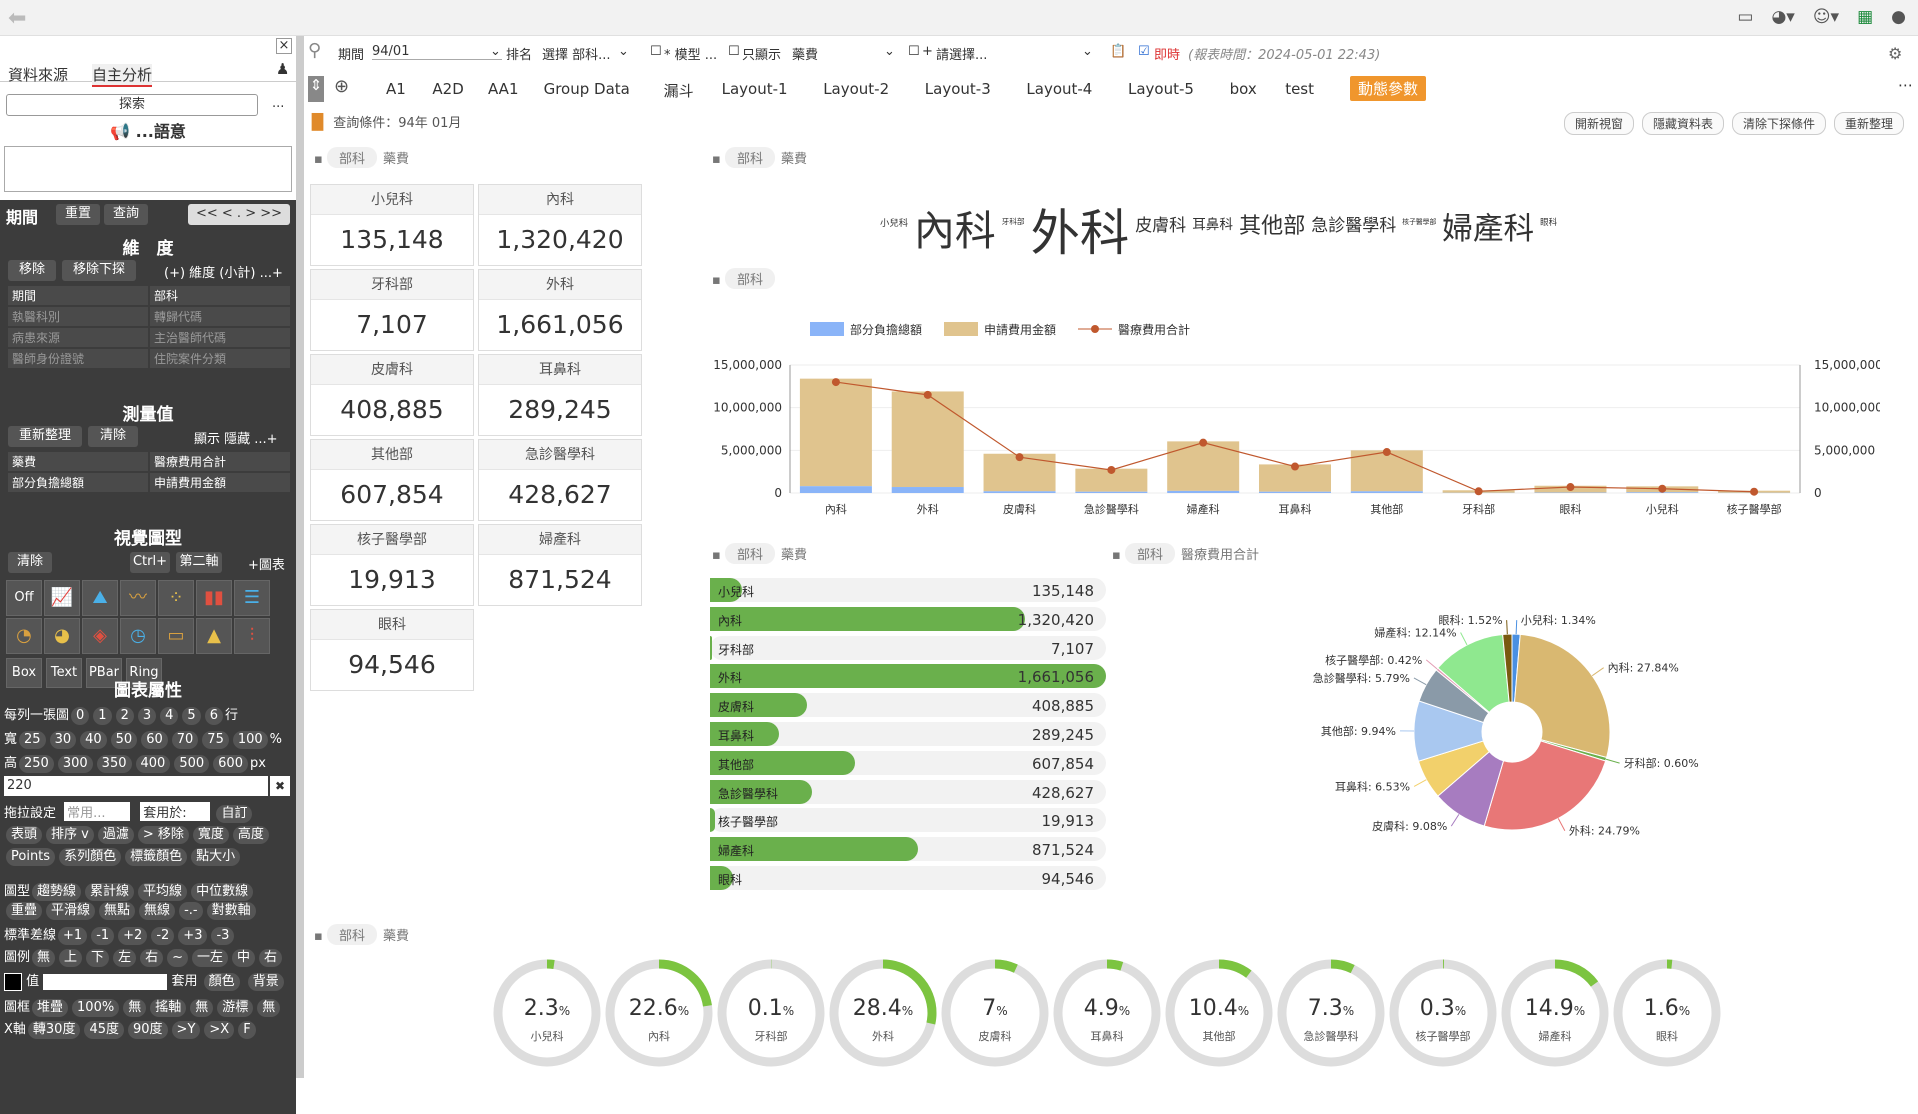 Image resolution: width=1918 pixels, height=1114 pixels. Describe the element at coordinates (908, 589) in the screenshot. I see `hbar-row: 小兒科135,148` at that location.